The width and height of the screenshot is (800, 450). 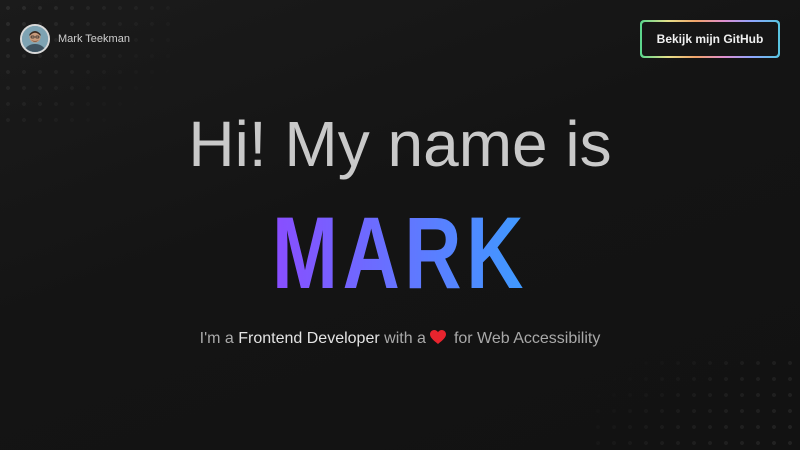 What do you see at coordinates (527, 338) in the screenshot?
I see `tagline-suffix: for Web Accessibility` at bounding box center [527, 338].